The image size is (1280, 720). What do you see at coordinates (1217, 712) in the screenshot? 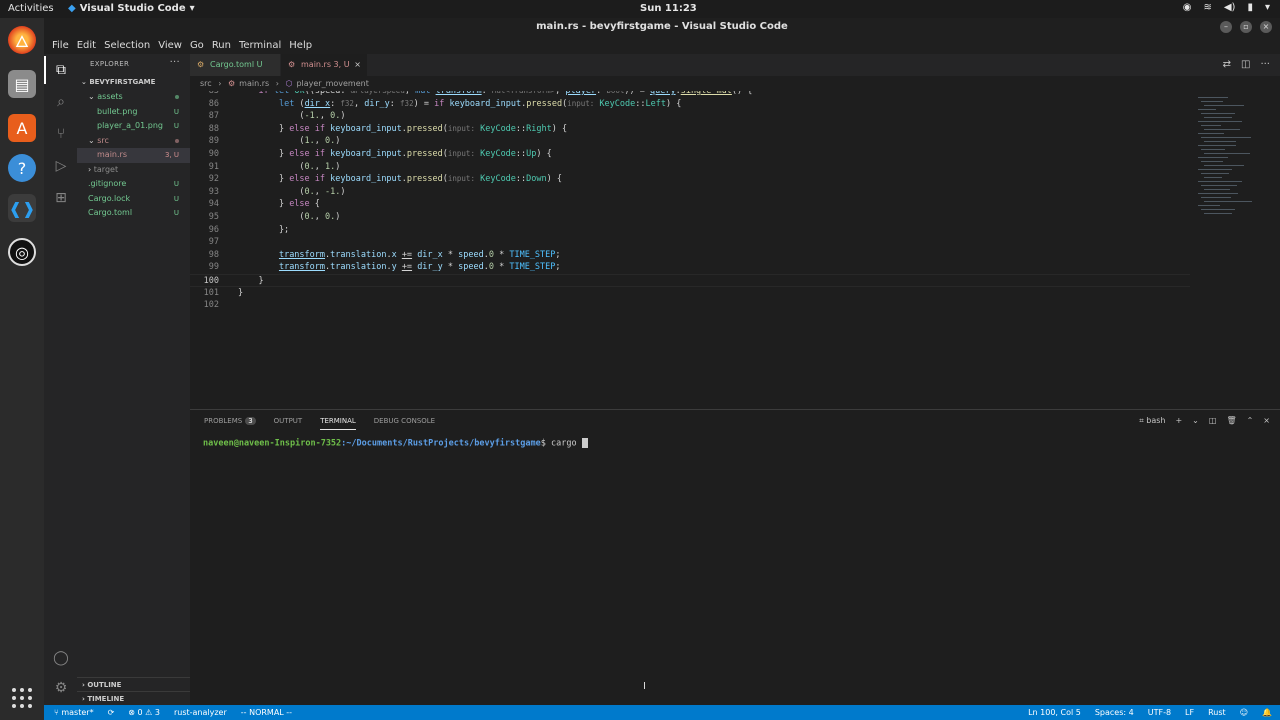
I see `language-mode-status: Rust` at bounding box center [1217, 712].